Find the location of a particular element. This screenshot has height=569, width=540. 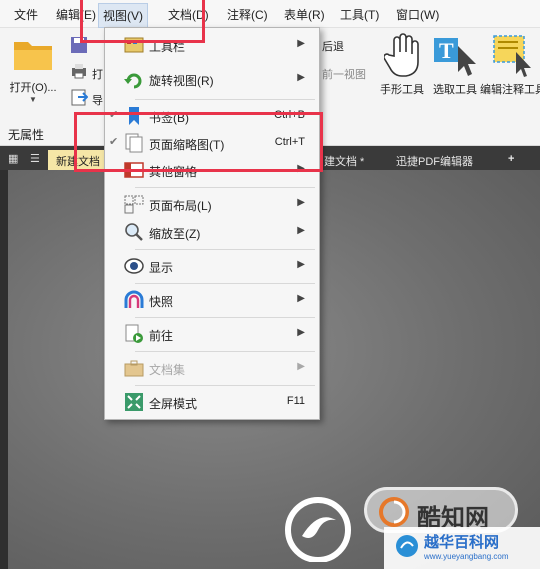

left-pane-strip is located at coordinates (4, 369).